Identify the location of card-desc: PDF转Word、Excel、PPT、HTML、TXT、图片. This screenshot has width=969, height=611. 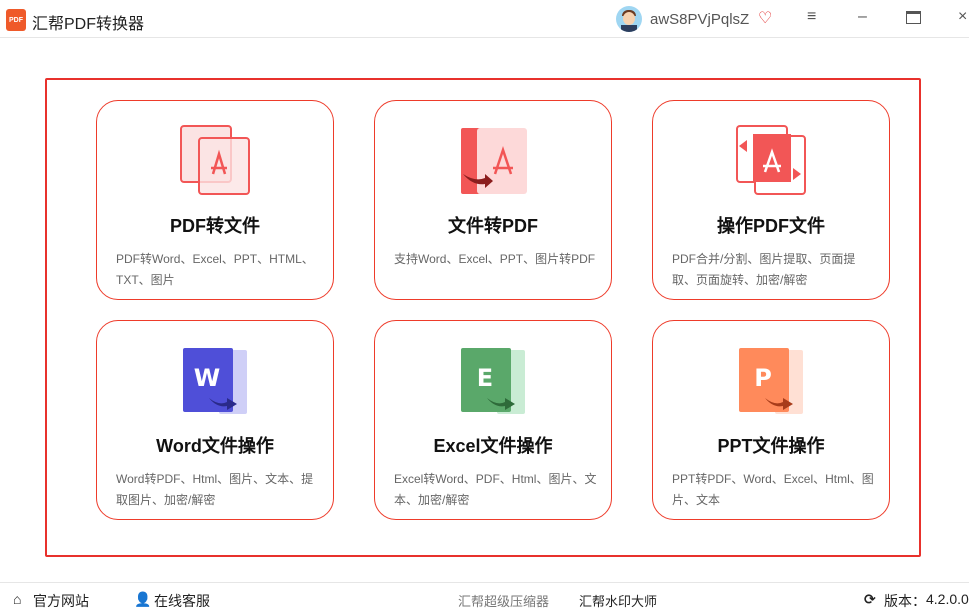
(215, 269).